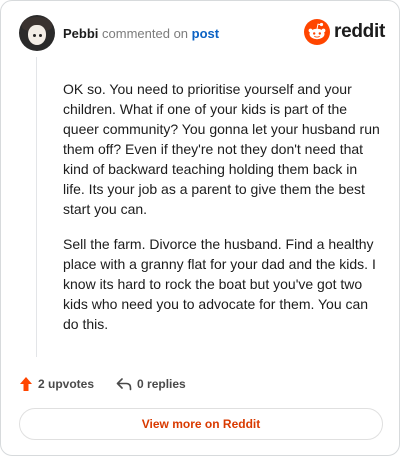 This screenshot has width=400, height=456. I want to click on post-link: post, so click(205, 33).